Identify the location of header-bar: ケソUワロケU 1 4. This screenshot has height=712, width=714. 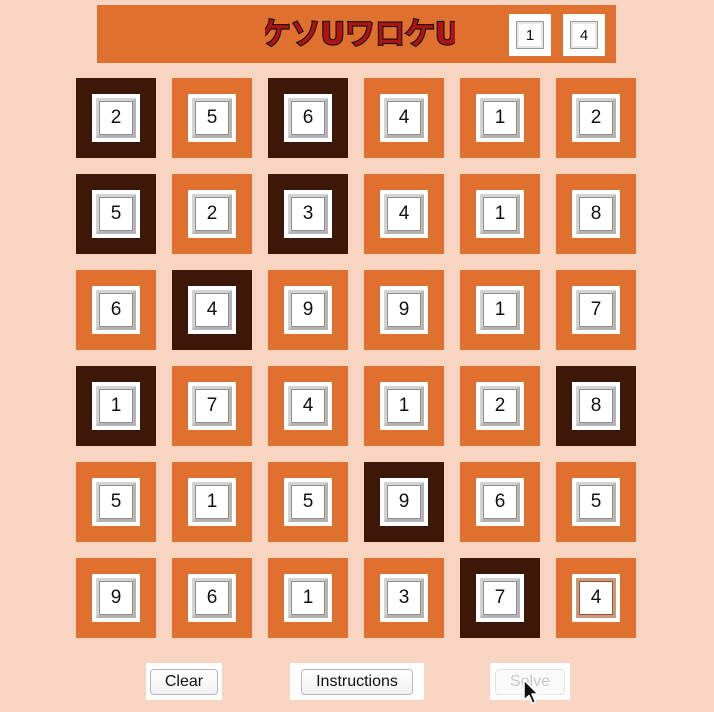
(356, 34).